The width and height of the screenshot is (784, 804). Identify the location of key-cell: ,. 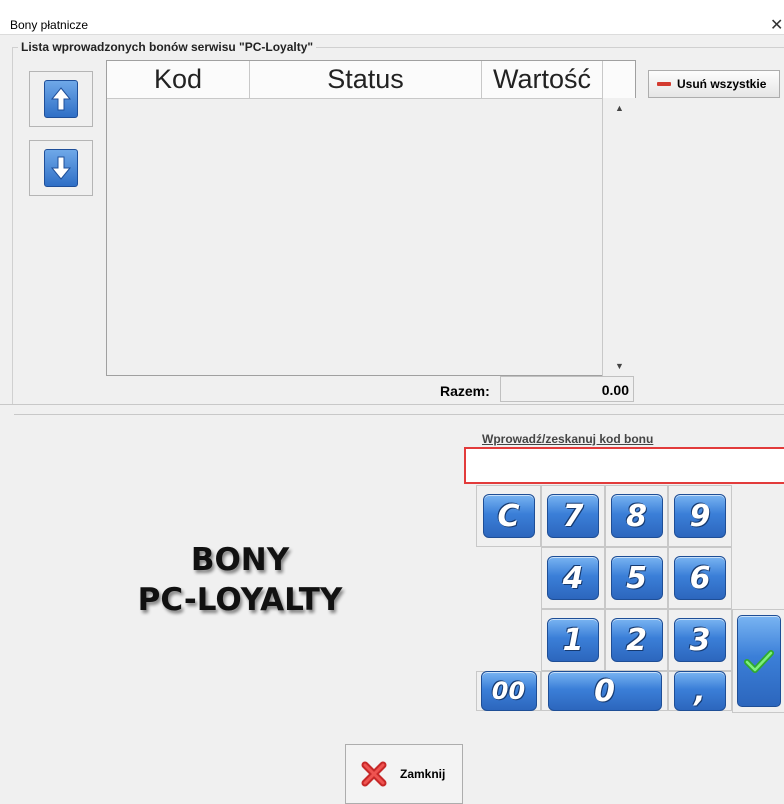
(700, 691).